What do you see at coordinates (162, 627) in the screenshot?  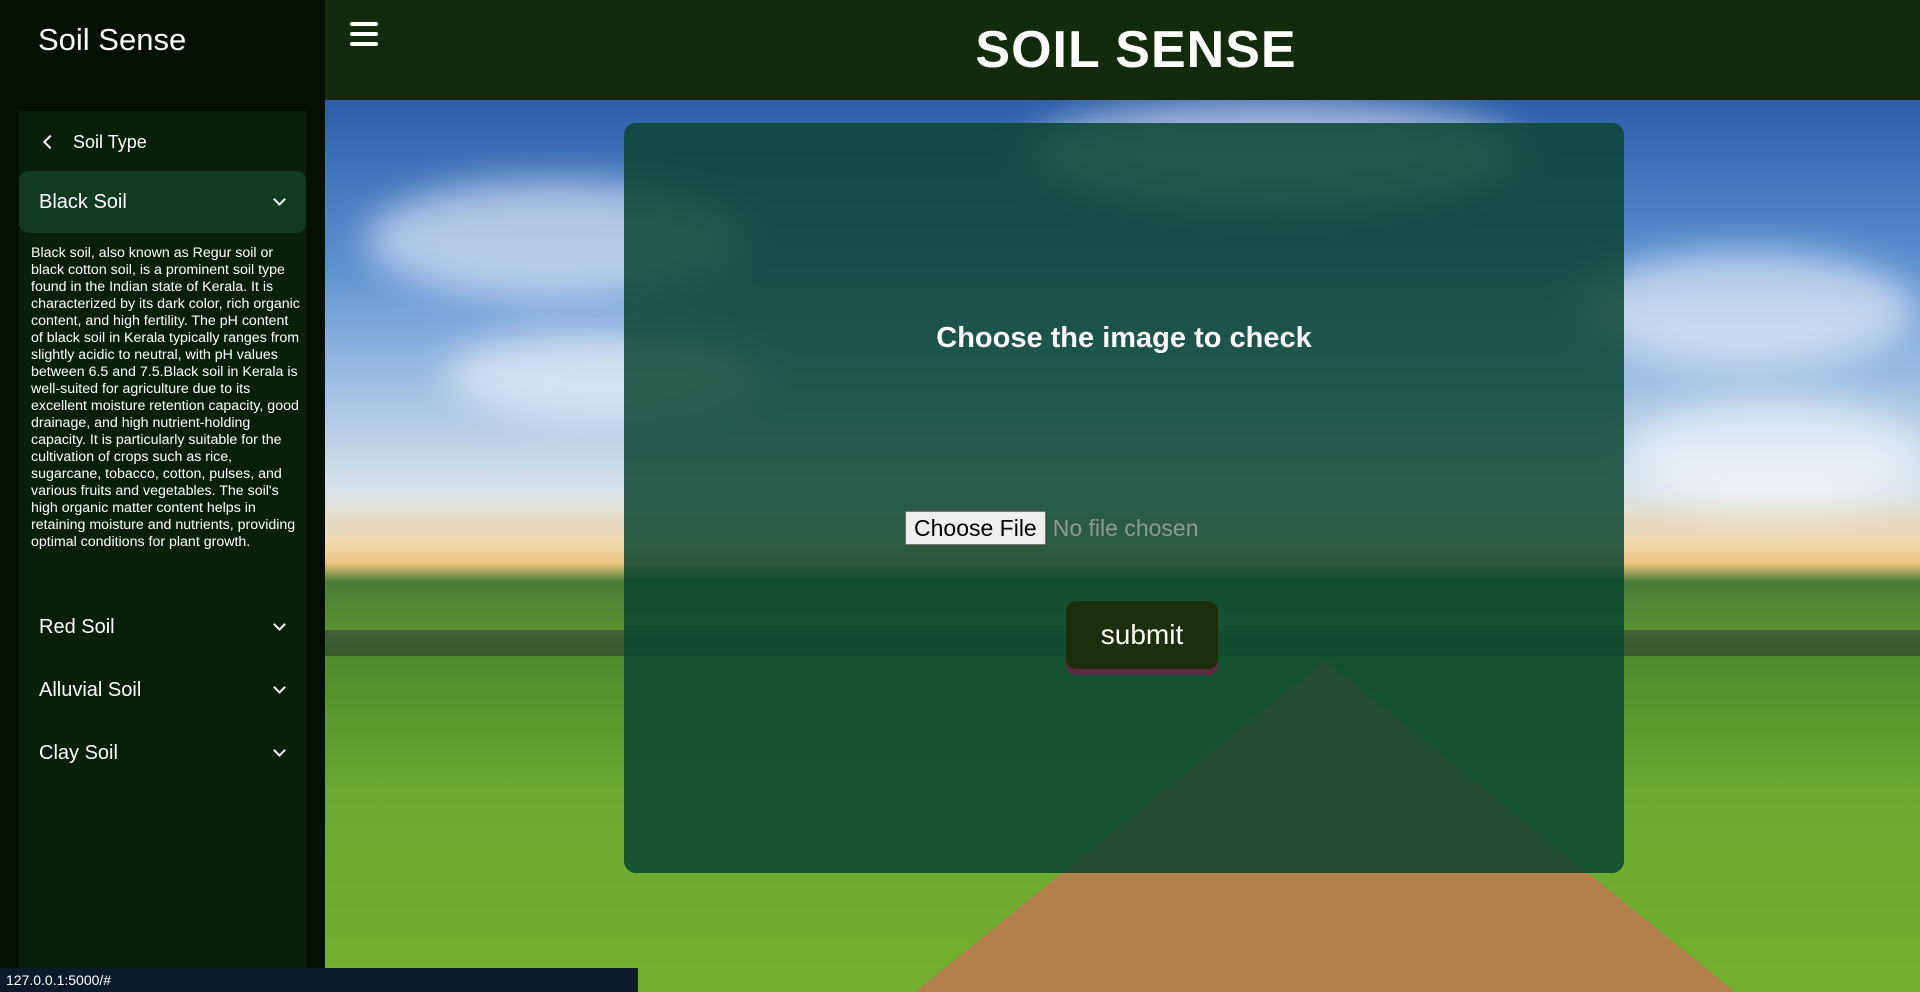 I see `accordion-red-soil: Red Soil` at bounding box center [162, 627].